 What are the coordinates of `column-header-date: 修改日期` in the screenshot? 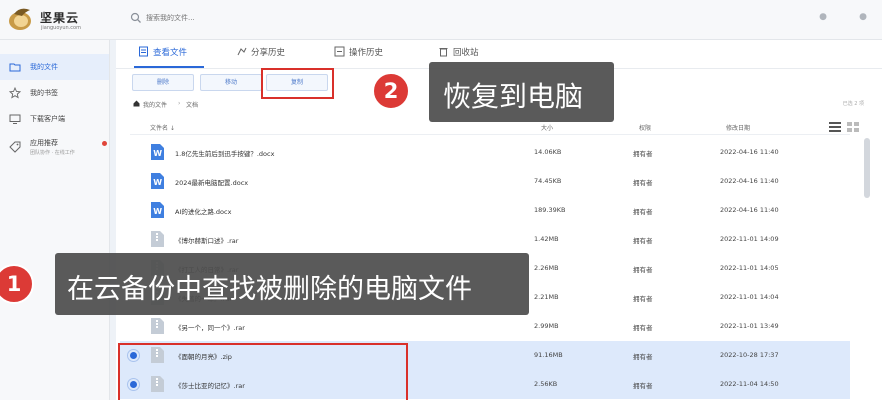 It's located at (738, 127).